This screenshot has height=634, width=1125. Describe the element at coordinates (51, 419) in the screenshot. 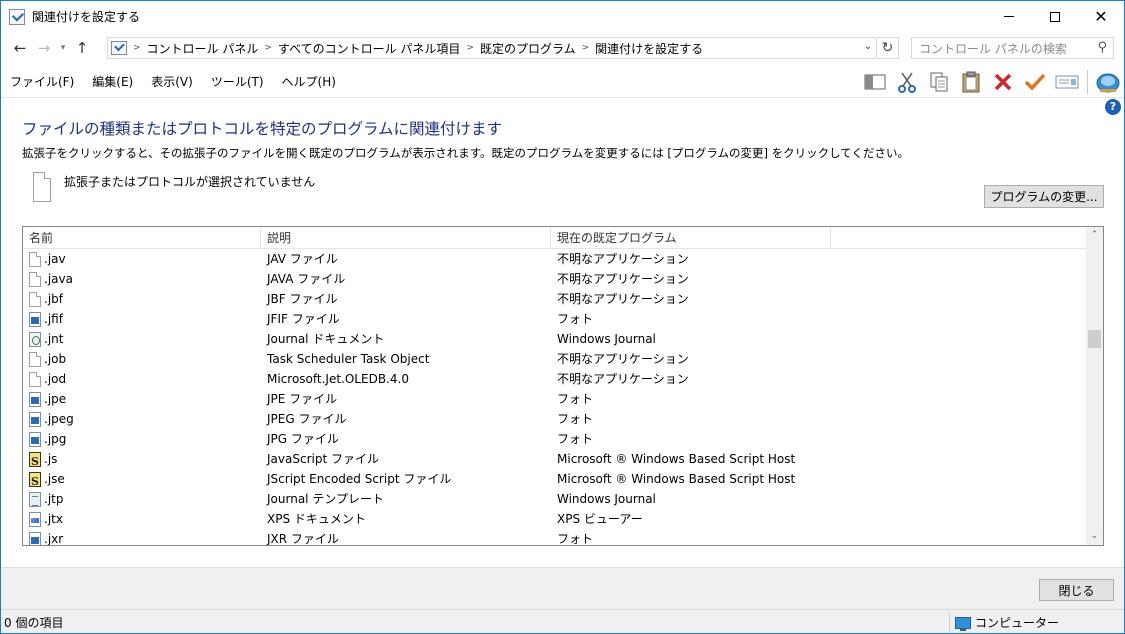

I see `cell-extension: .jpeg` at that location.